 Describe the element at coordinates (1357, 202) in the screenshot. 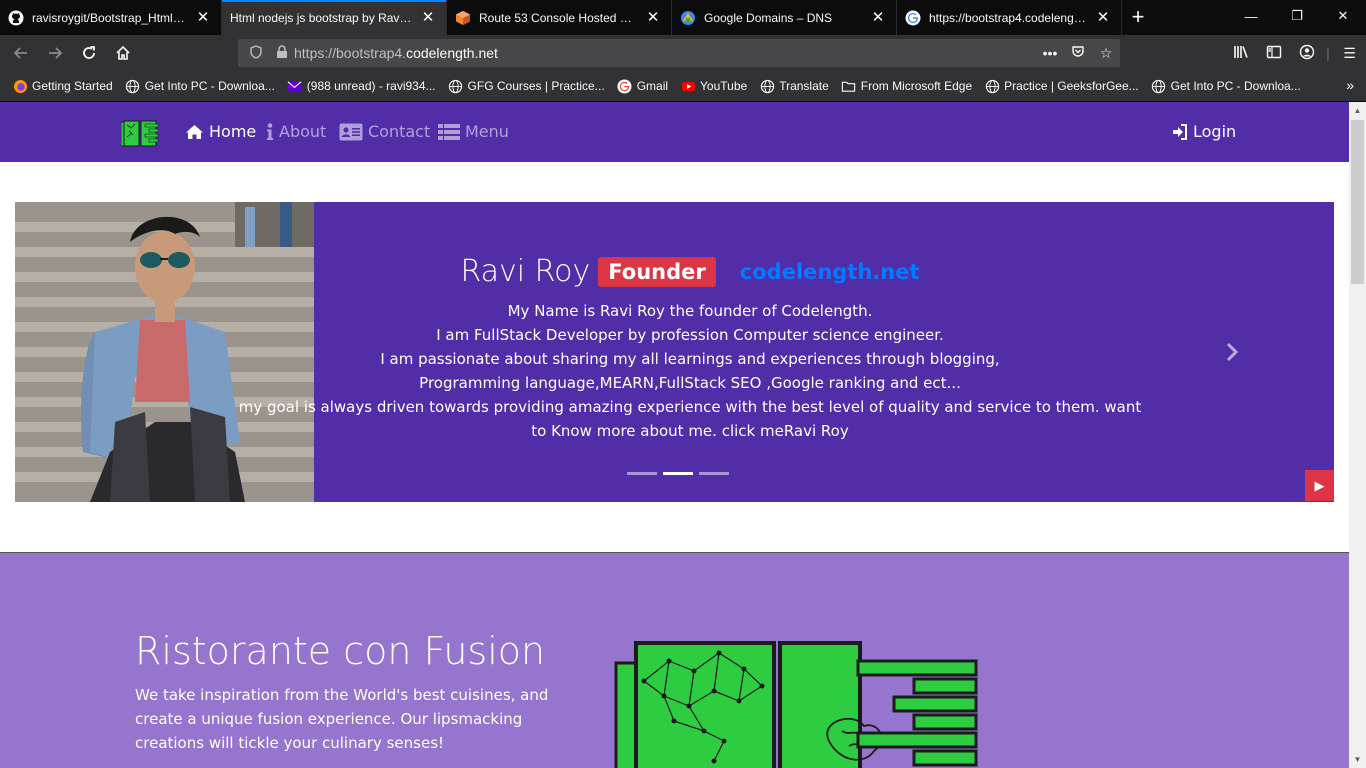

I see `scrollbar-thumb` at that location.